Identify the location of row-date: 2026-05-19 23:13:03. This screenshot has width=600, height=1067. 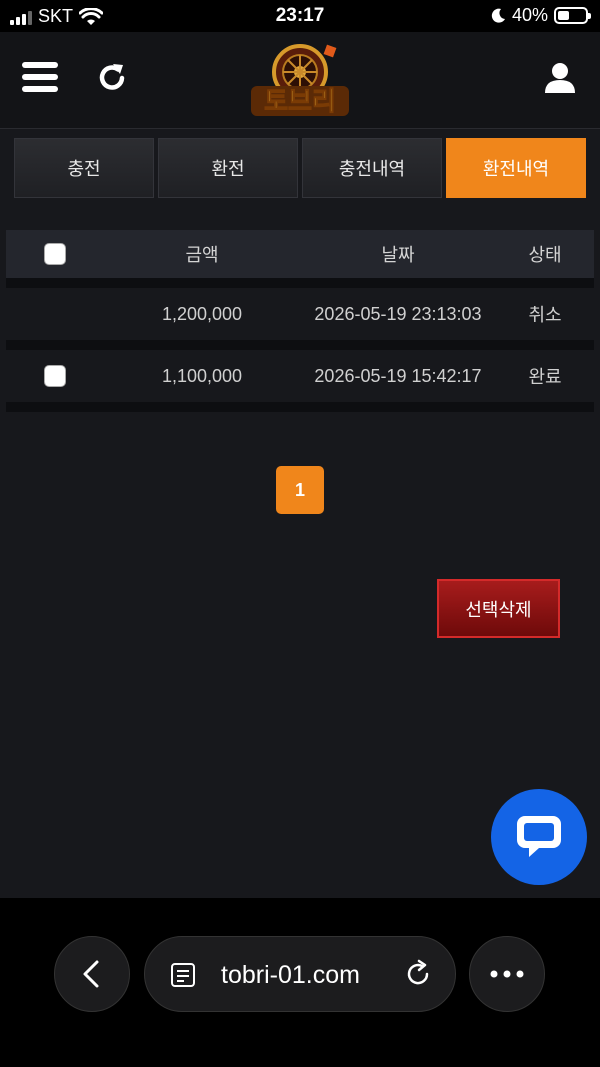
(398, 313).